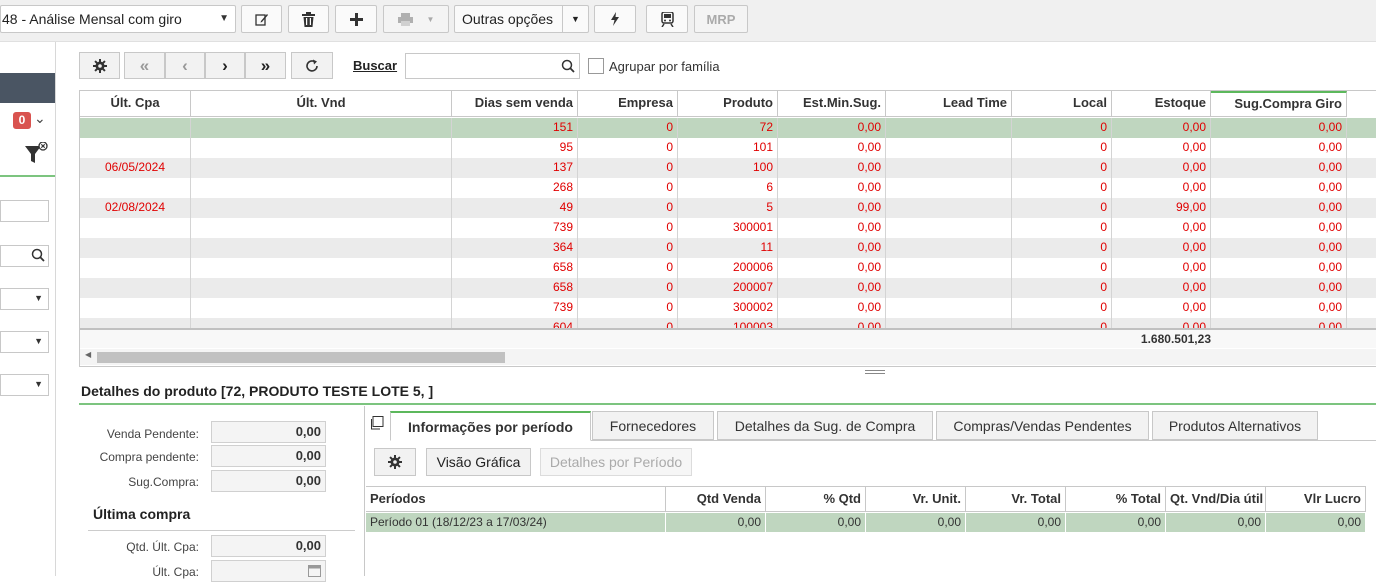  What do you see at coordinates (728, 308) in the screenshot?
I see `table-row: 739 0 300002 0,00 0 0,00 0,00` at bounding box center [728, 308].